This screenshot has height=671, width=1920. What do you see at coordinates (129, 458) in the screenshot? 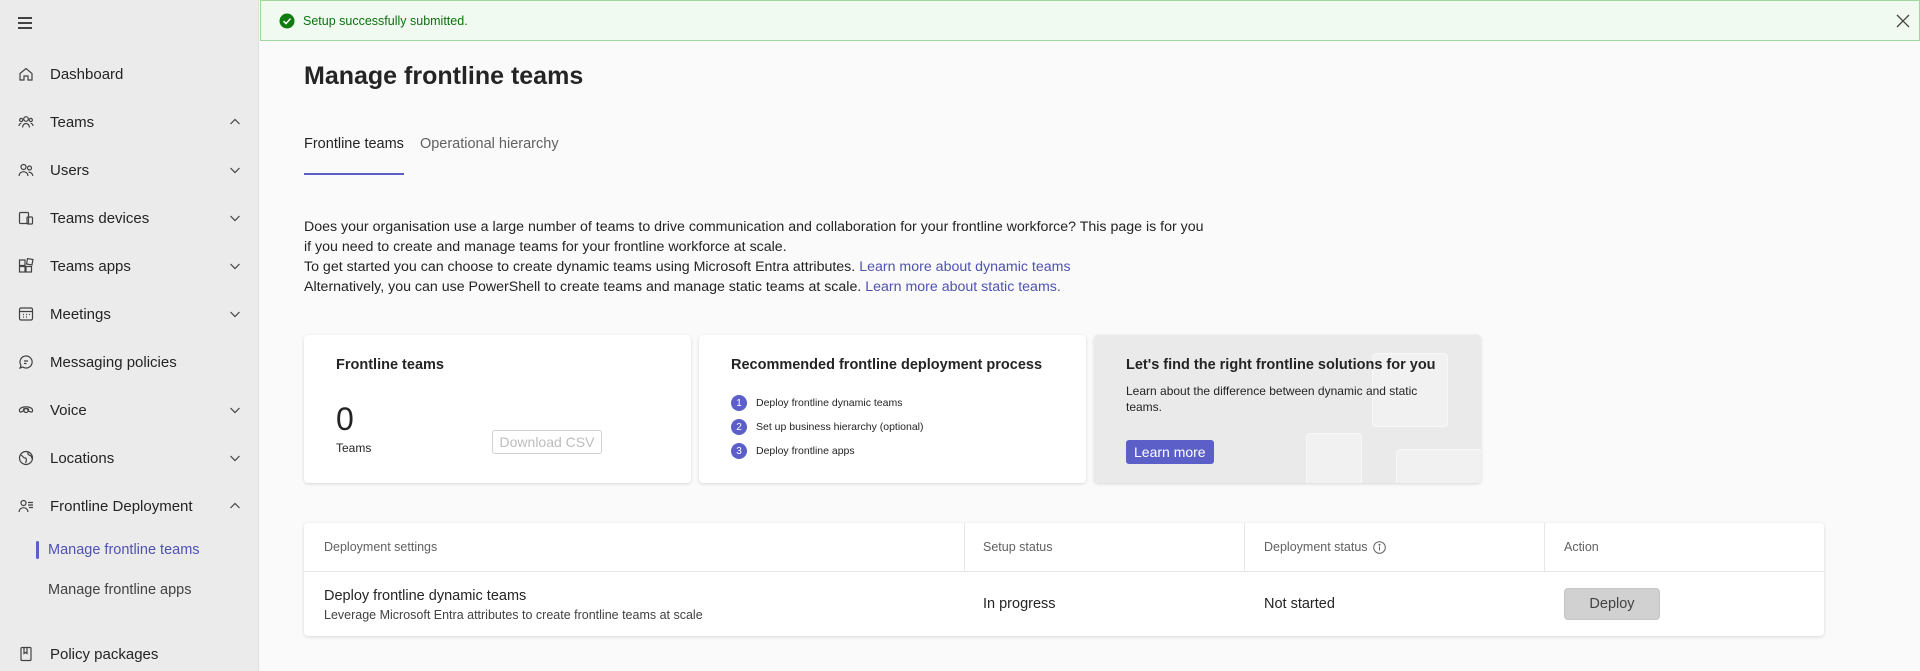
I see `sidebar-item-locations: Locations` at bounding box center [129, 458].